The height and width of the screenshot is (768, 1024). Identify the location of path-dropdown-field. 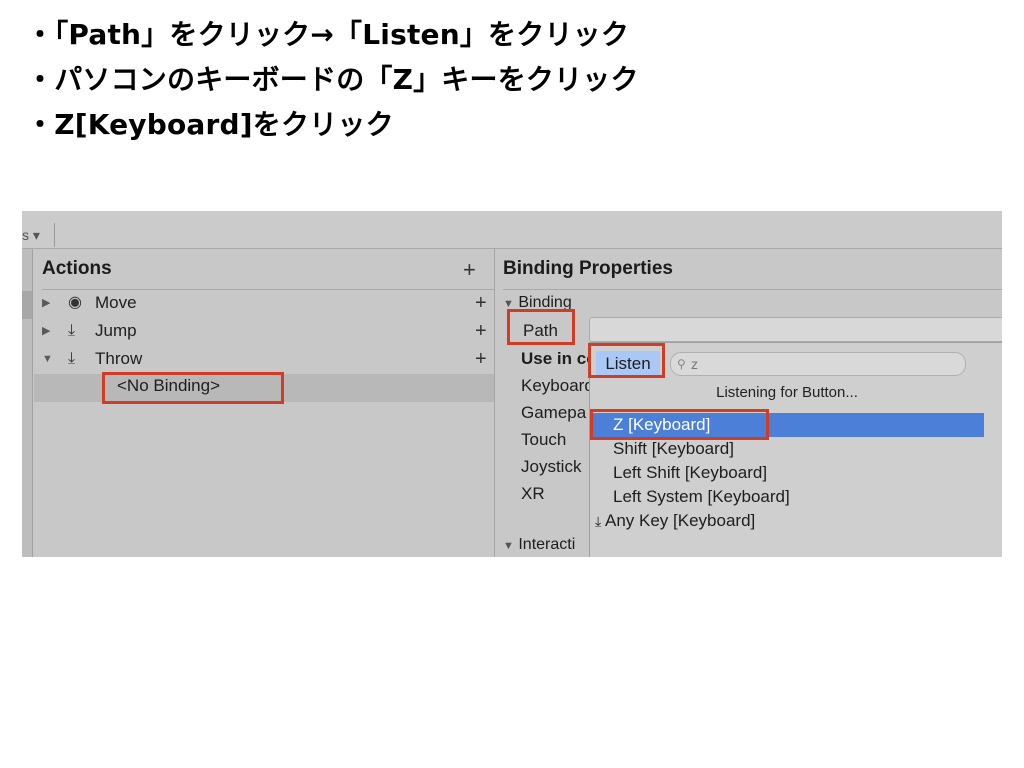
(795, 329).